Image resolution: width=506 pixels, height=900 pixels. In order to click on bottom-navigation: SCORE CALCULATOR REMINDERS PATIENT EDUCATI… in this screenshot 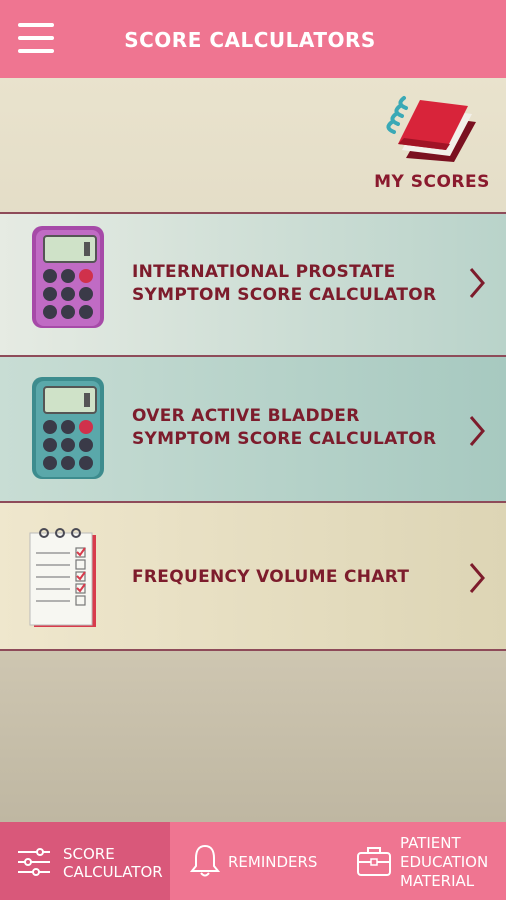, I will do `click(253, 861)`.